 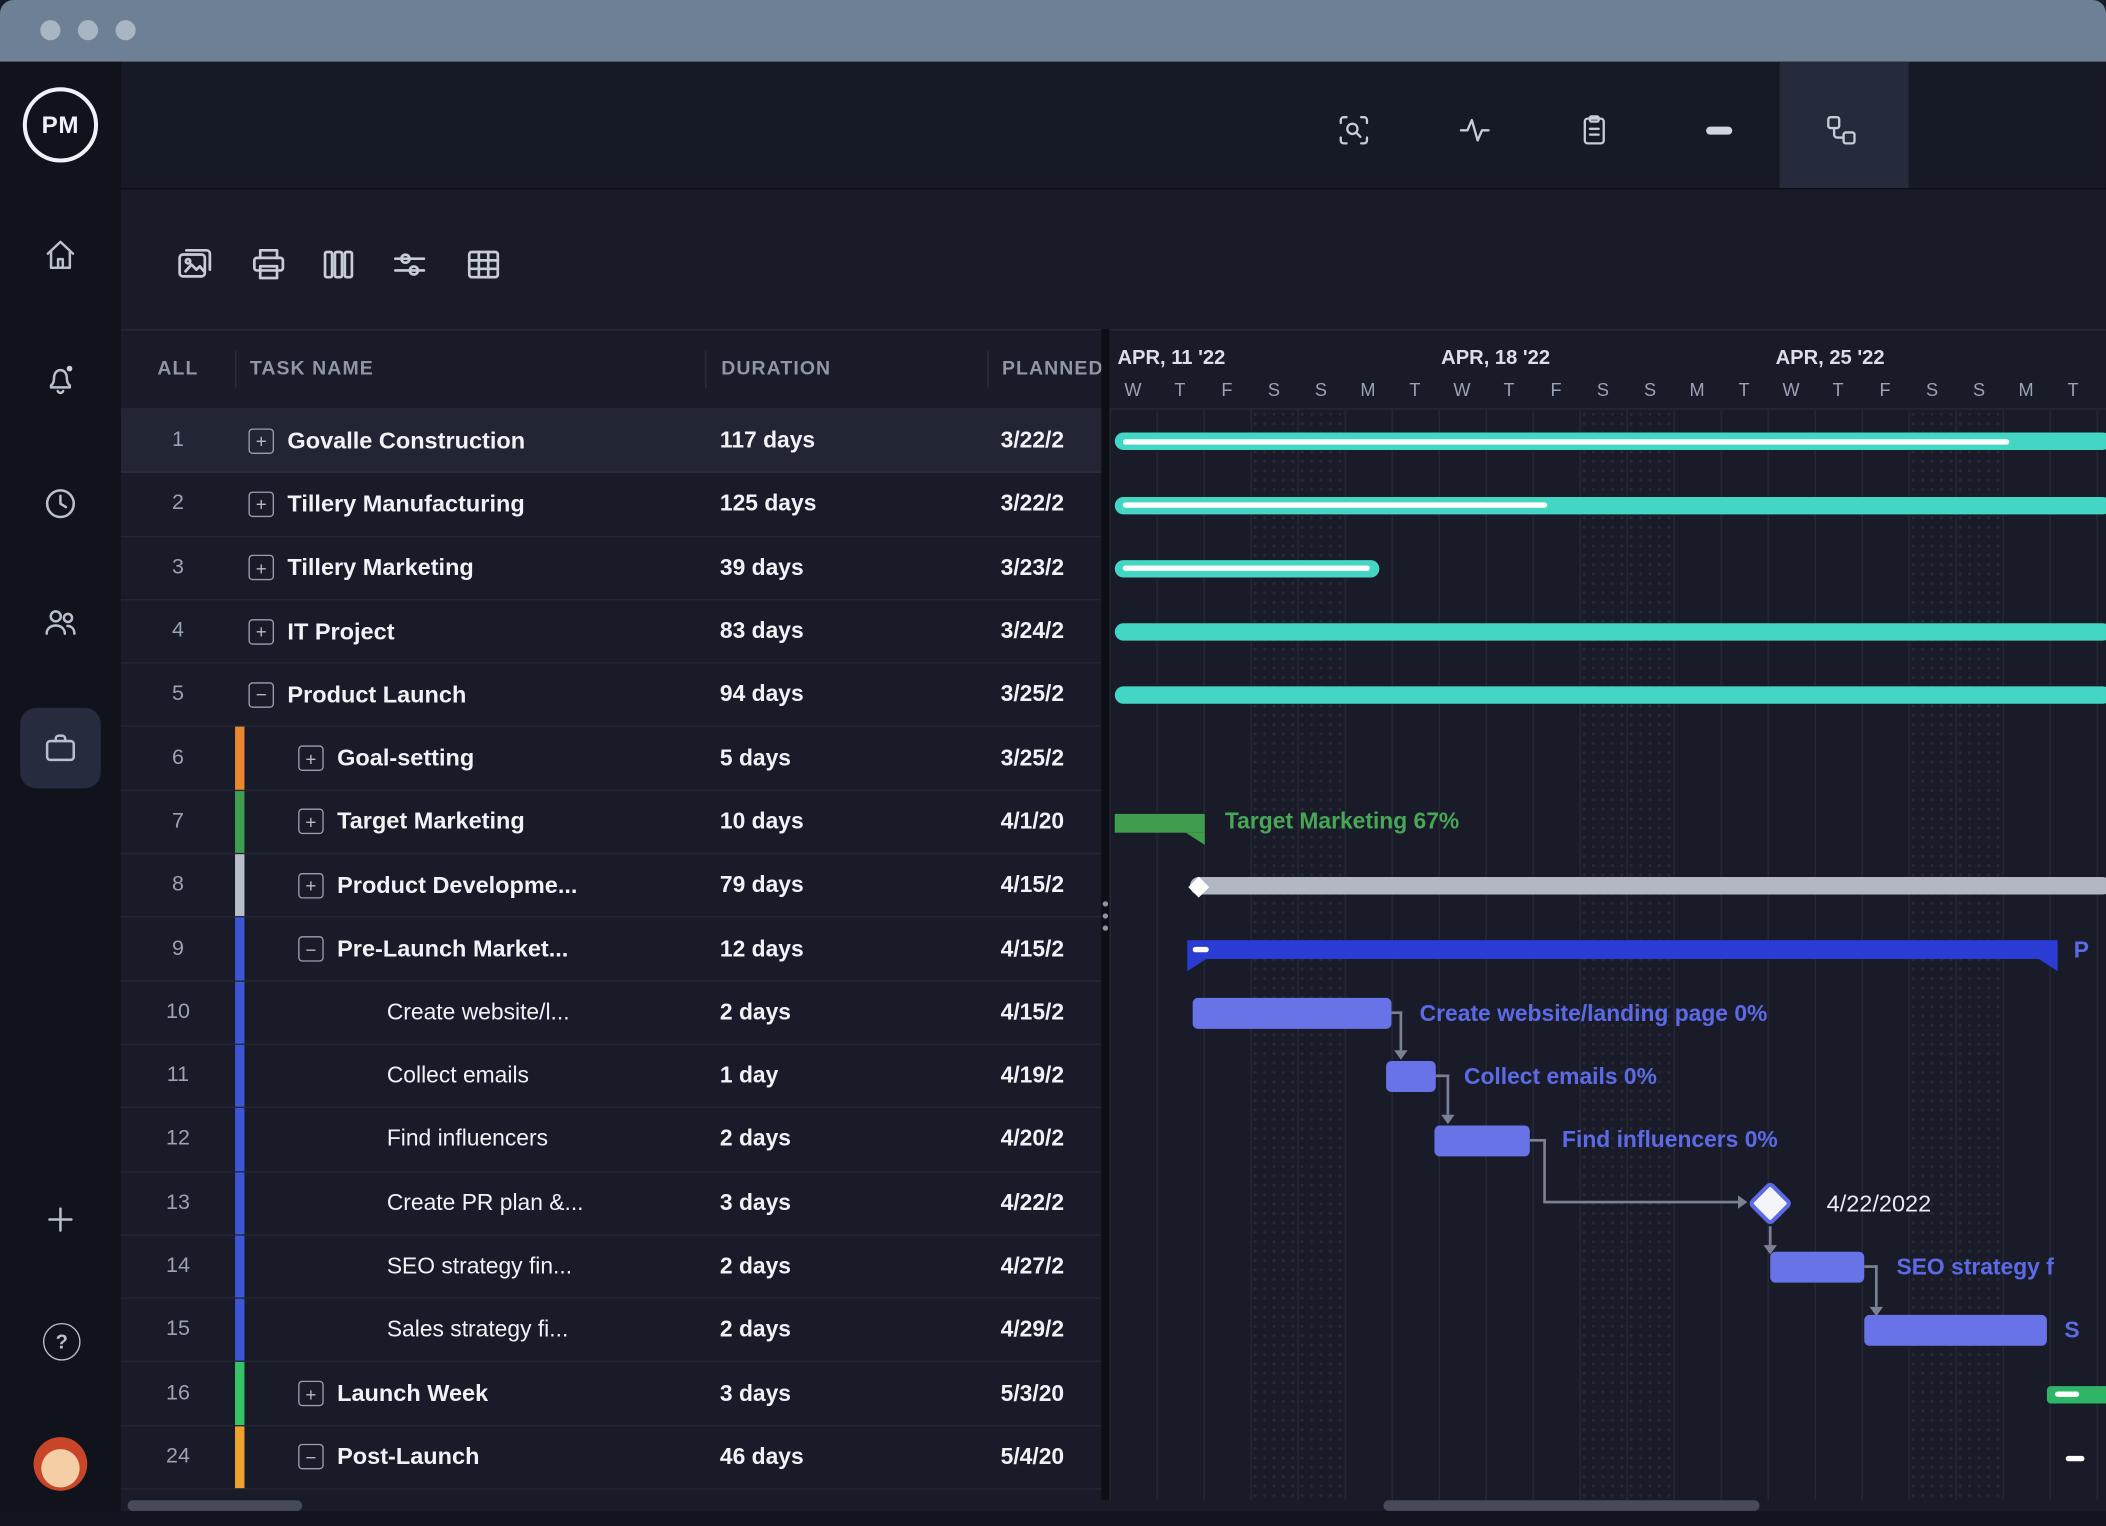 What do you see at coordinates (1841, 130) in the screenshot?
I see `workflow-icon` at bounding box center [1841, 130].